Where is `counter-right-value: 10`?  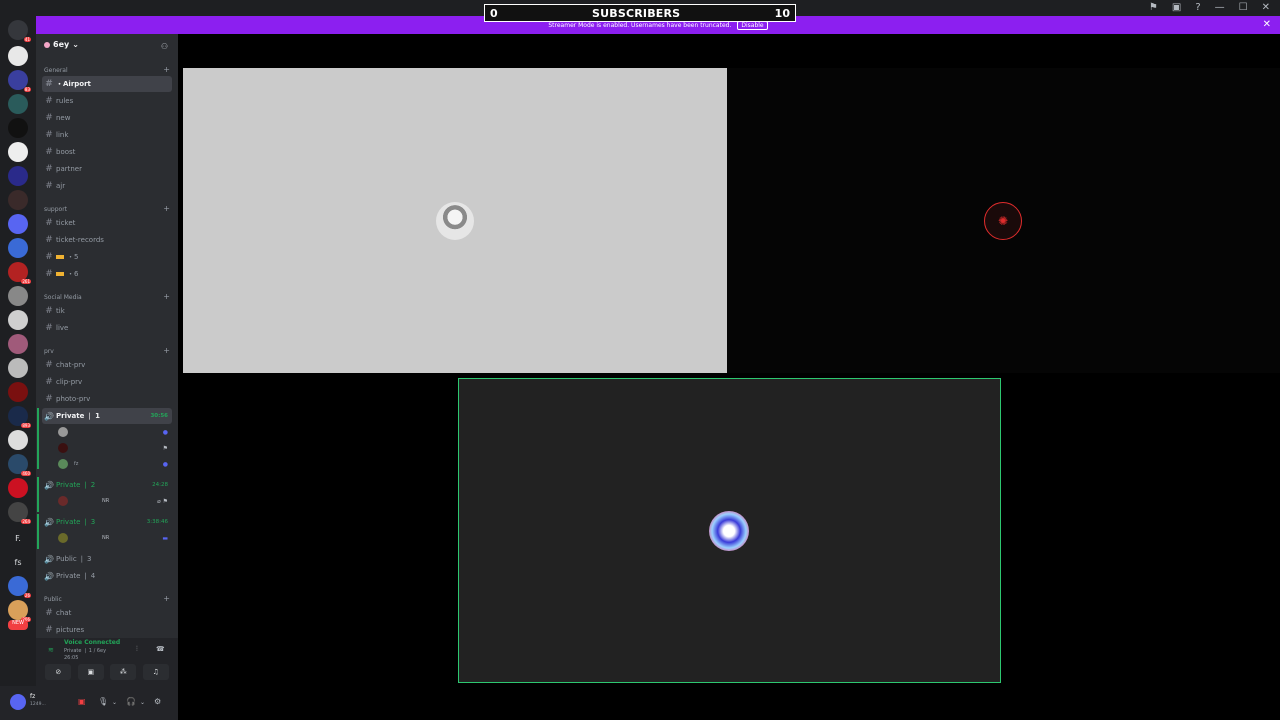 counter-right-value: 10 is located at coordinates (782, 13).